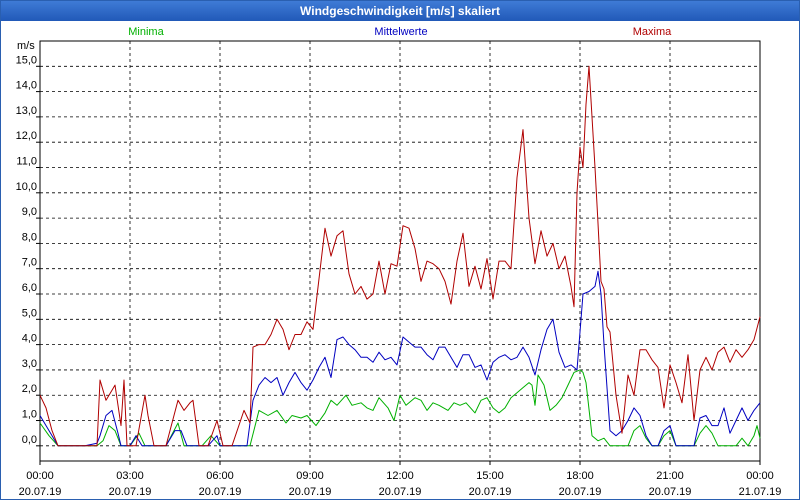 This screenshot has width=800, height=500. Describe the element at coordinates (26, 136) in the screenshot. I see `y-tick-label: 12,0` at that location.